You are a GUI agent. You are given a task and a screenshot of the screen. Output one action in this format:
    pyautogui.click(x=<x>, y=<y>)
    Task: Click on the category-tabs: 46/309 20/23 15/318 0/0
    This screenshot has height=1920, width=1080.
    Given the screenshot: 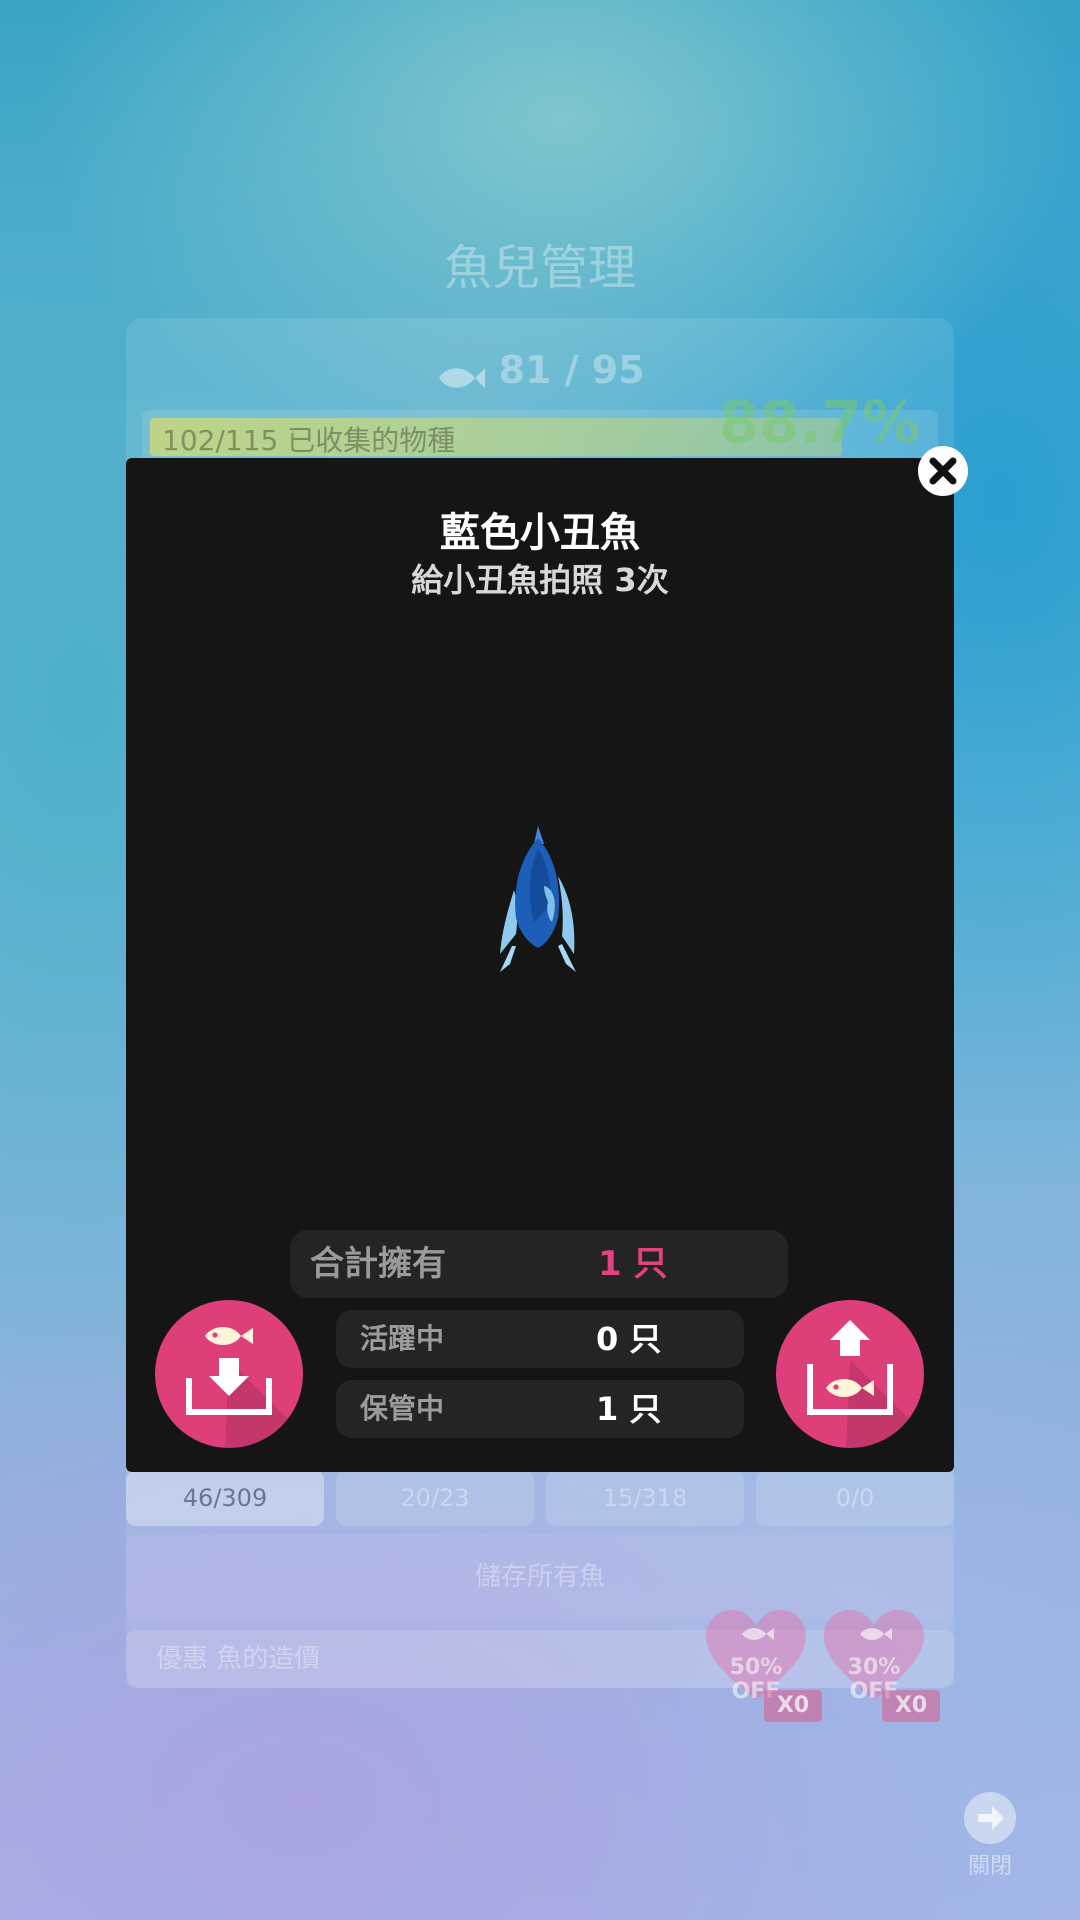 What is the action you would take?
    pyautogui.click(x=540, y=1498)
    